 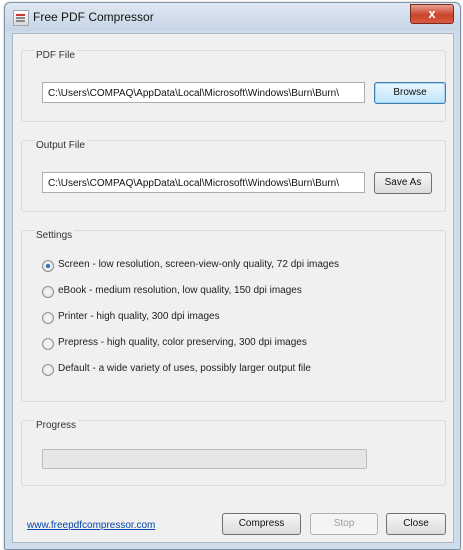 What do you see at coordinates (91, 525) in the screenshot?
I see `website-link: www.freepdfcompressor.com` at bounding box center [91, 525].